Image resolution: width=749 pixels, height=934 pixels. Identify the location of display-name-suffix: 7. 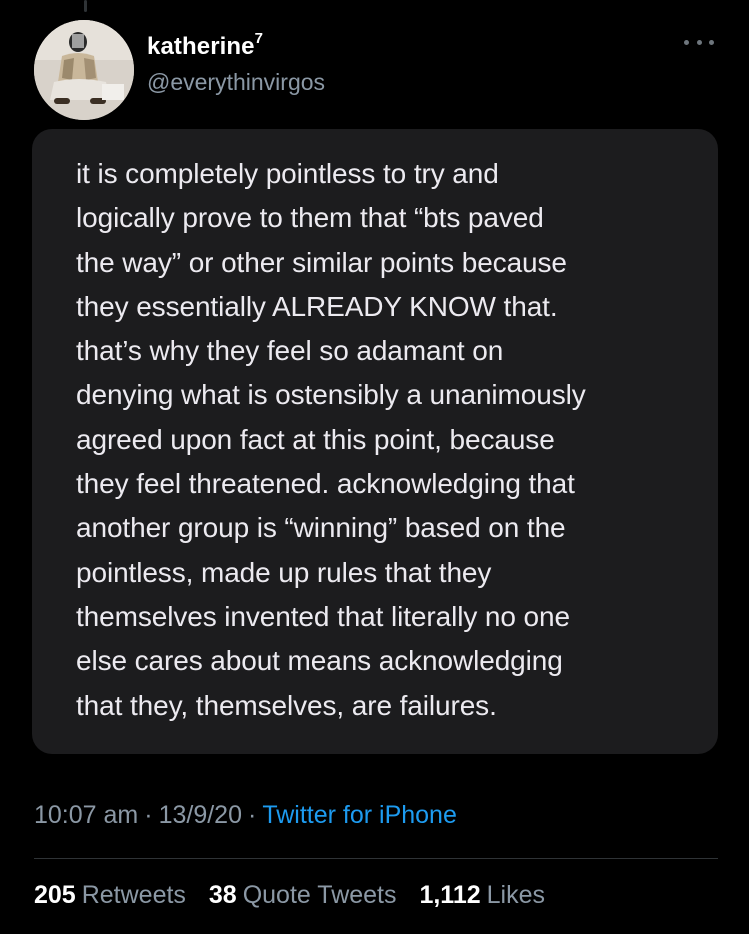
(259, 38).